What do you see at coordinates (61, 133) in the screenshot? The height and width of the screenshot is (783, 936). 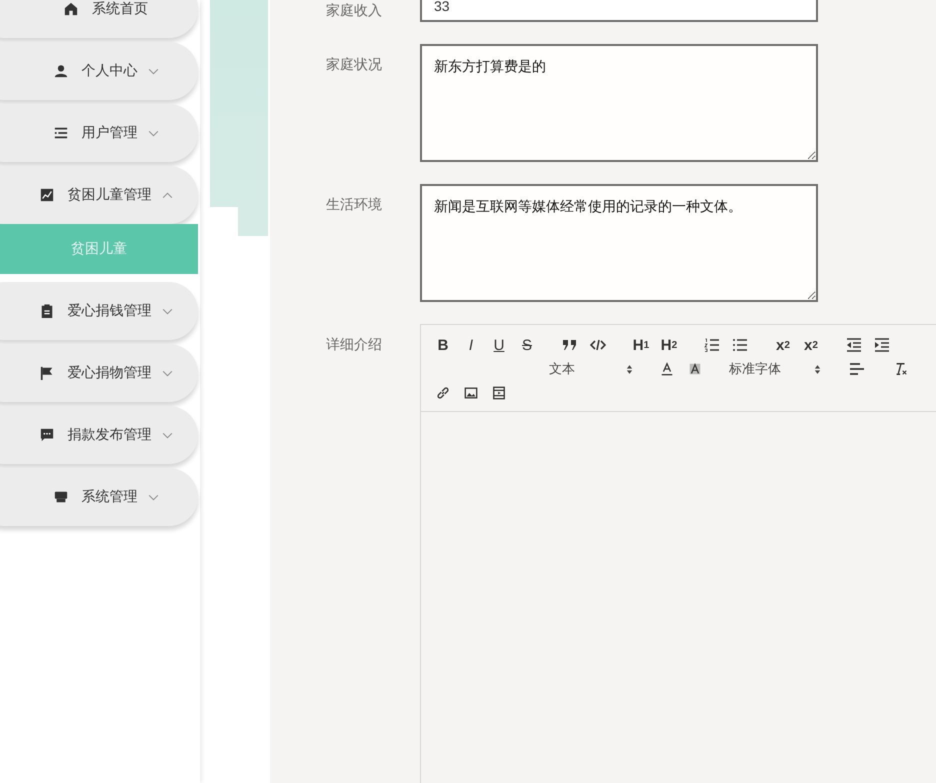 I see `list-icon` at bounding box center [61, 133].